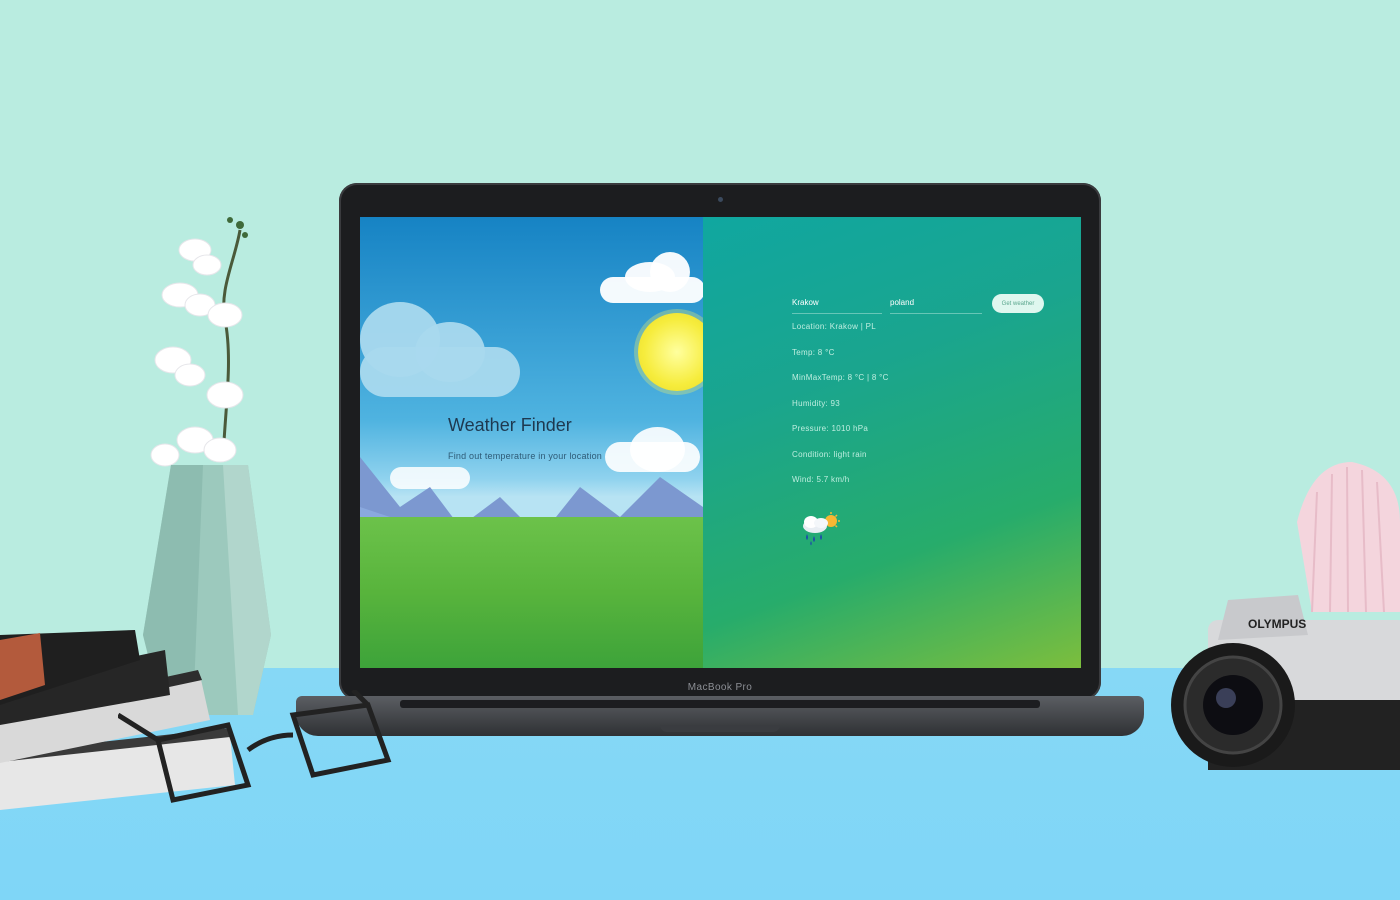 Image resolution: width=1400 pixels, height=900 pixels. What do you see at coordinates (1277, 624) in the screenshot?
I see `camera-brand-text: OLYMPUS` at bounding box center [1277, 624].